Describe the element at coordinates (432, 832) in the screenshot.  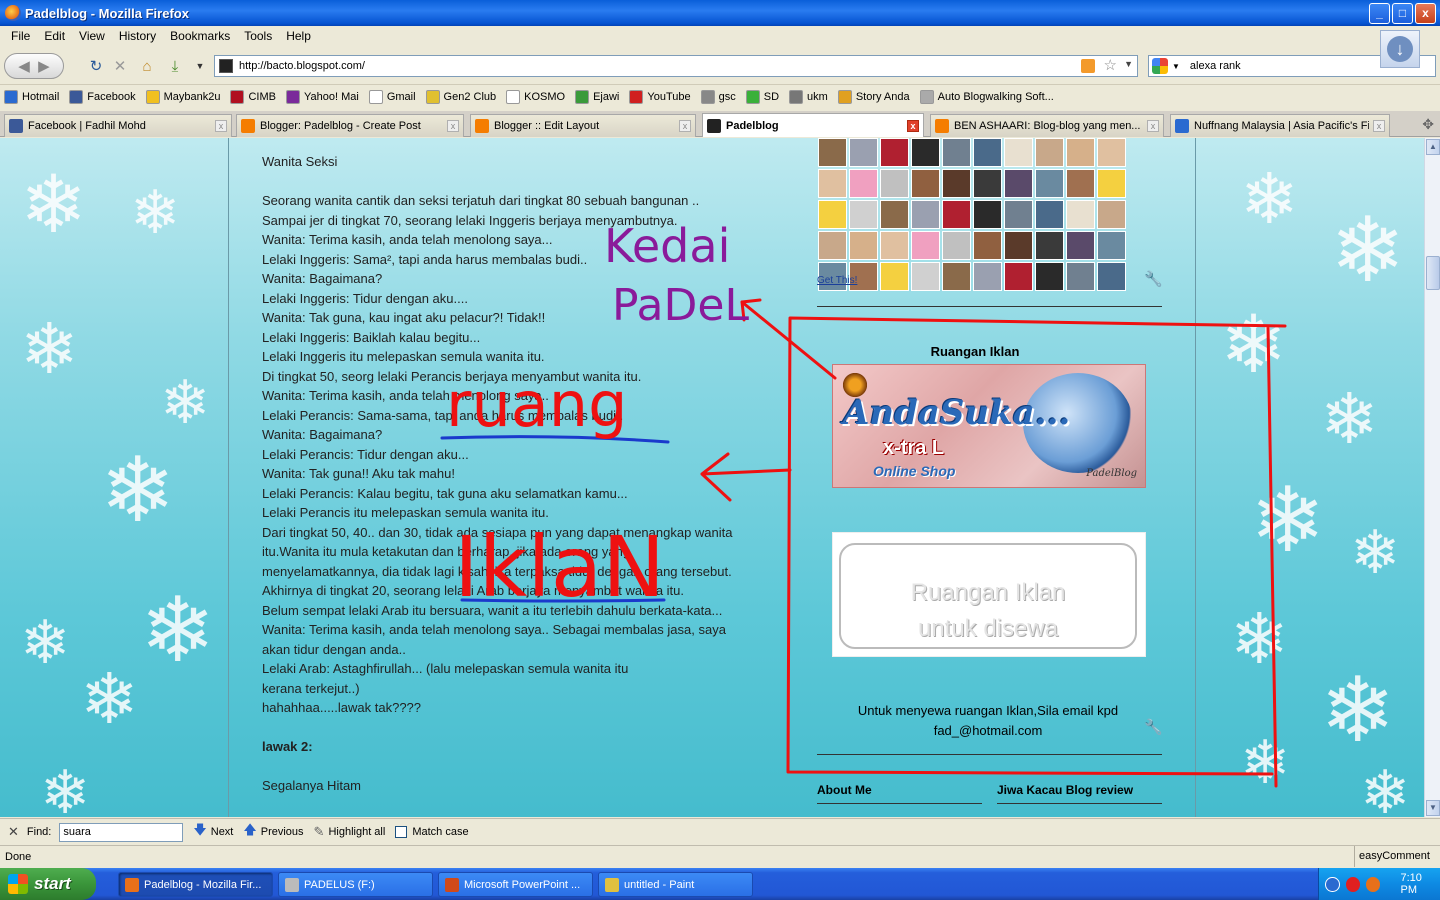
I see `match-case-checkbox: Match case` at that location.